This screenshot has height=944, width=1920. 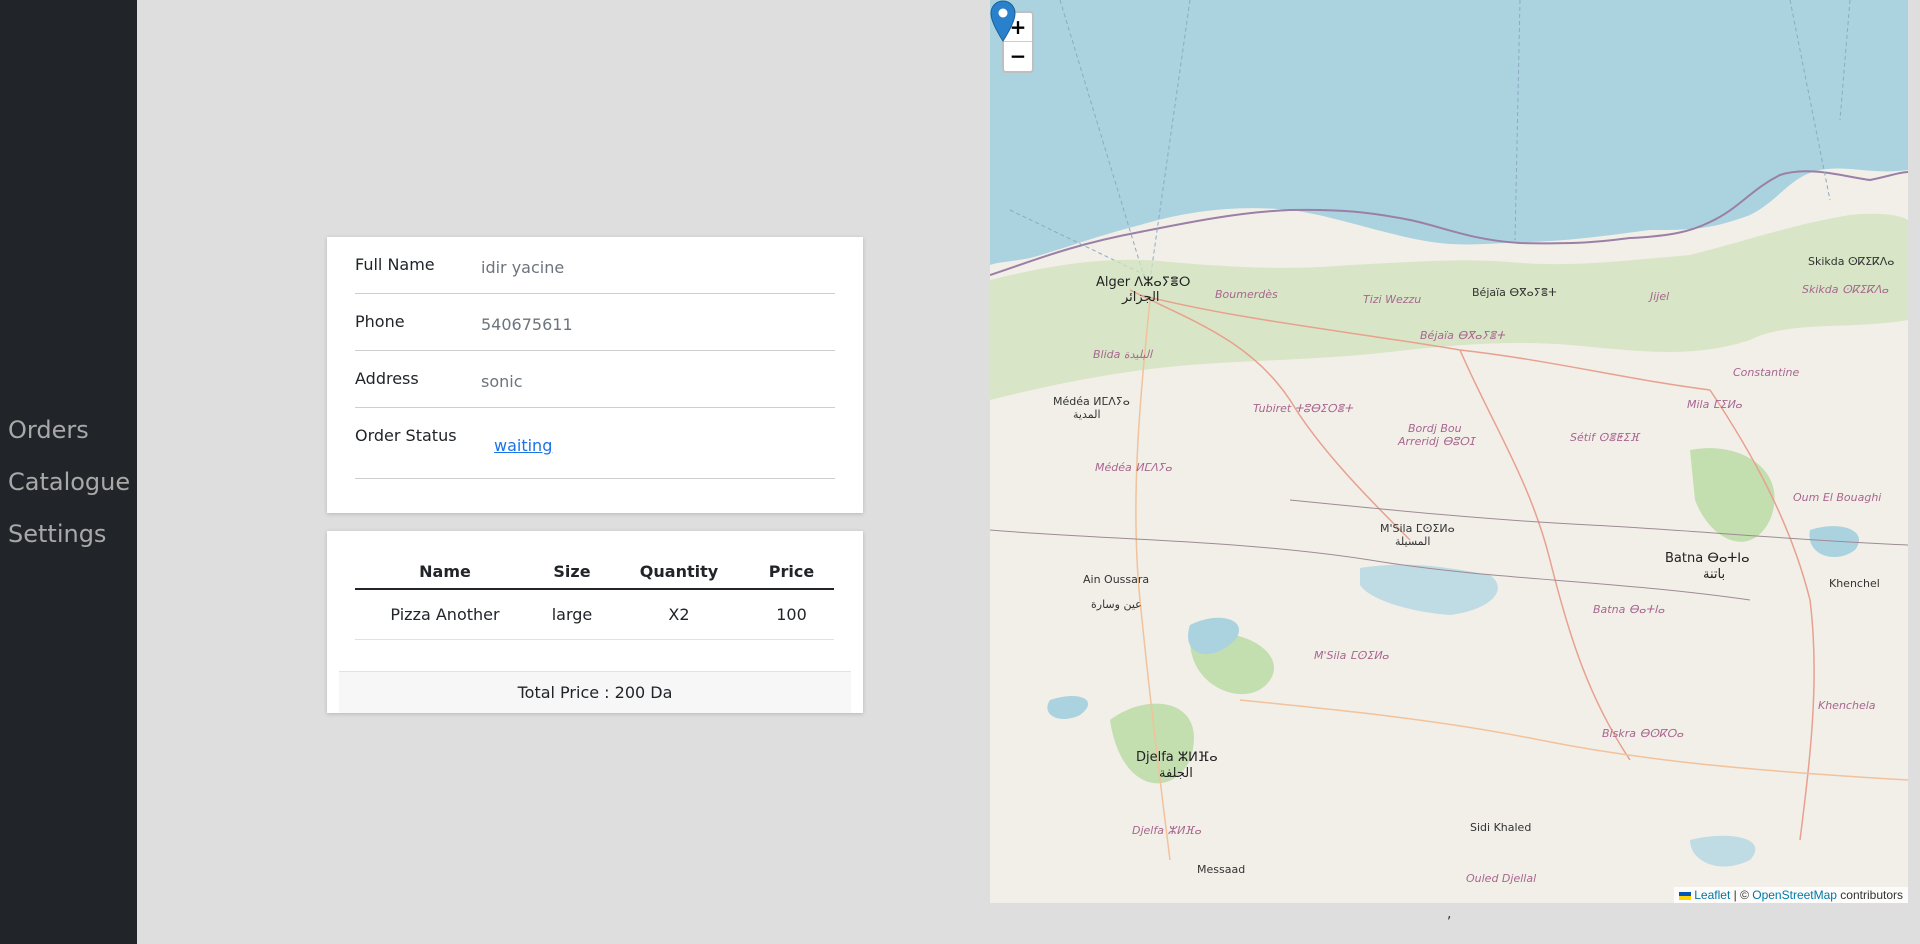 What do you see at coordinates (1303, 408) in the screenshot?
I see `map-label-tubiret: Tubiret ⵜⵓⴱⵉⵔⴻⵜ` at bounding box center [1303, 408].